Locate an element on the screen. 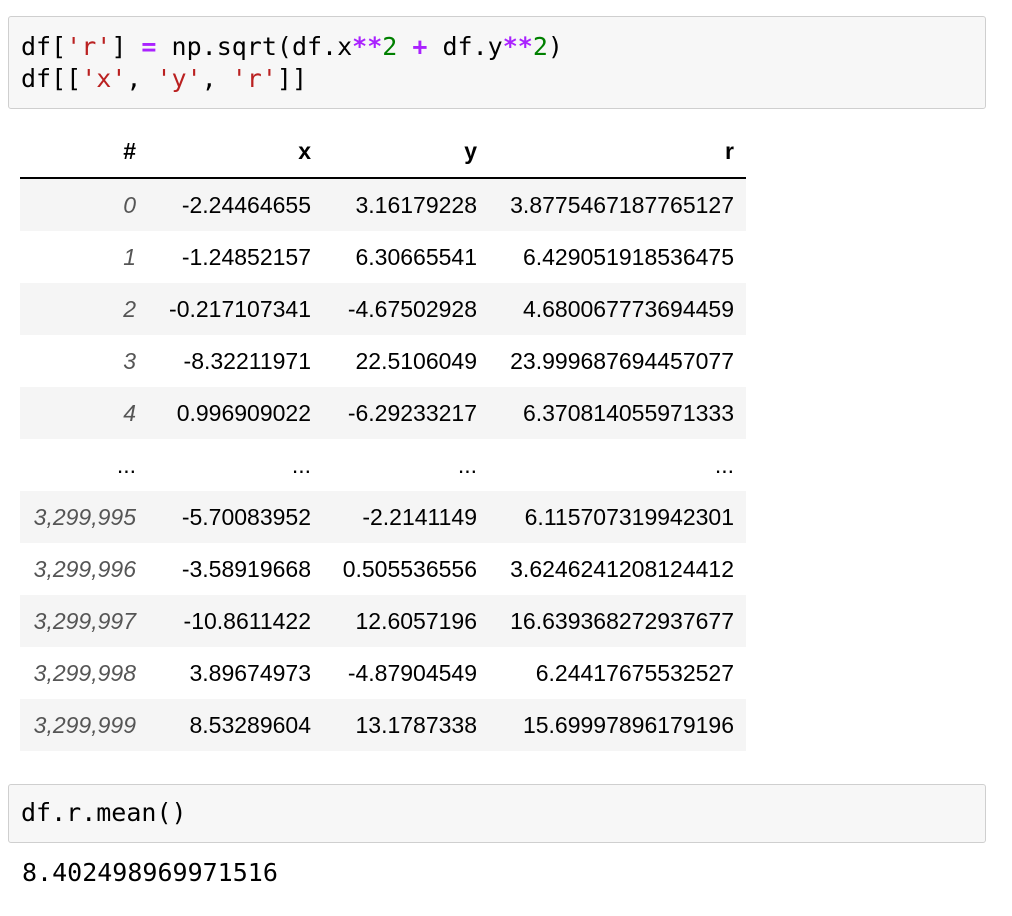 The height and width of the screenshot is (916, 1012). header-r: r is located at coordinates (617, 152).